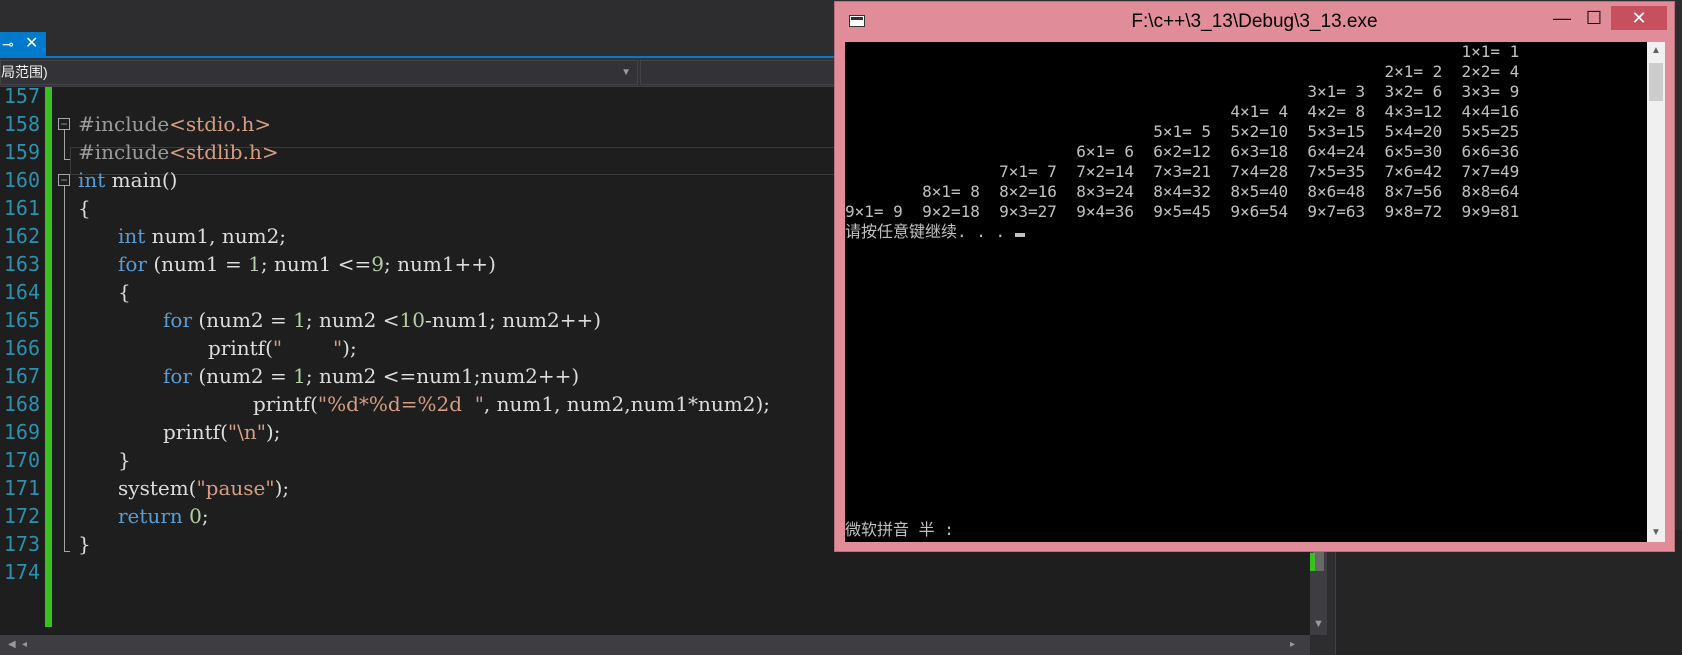 This screenshot has height=655, width=1682. I want to click on code-line-169: printf("\n");, so click(221, 432).